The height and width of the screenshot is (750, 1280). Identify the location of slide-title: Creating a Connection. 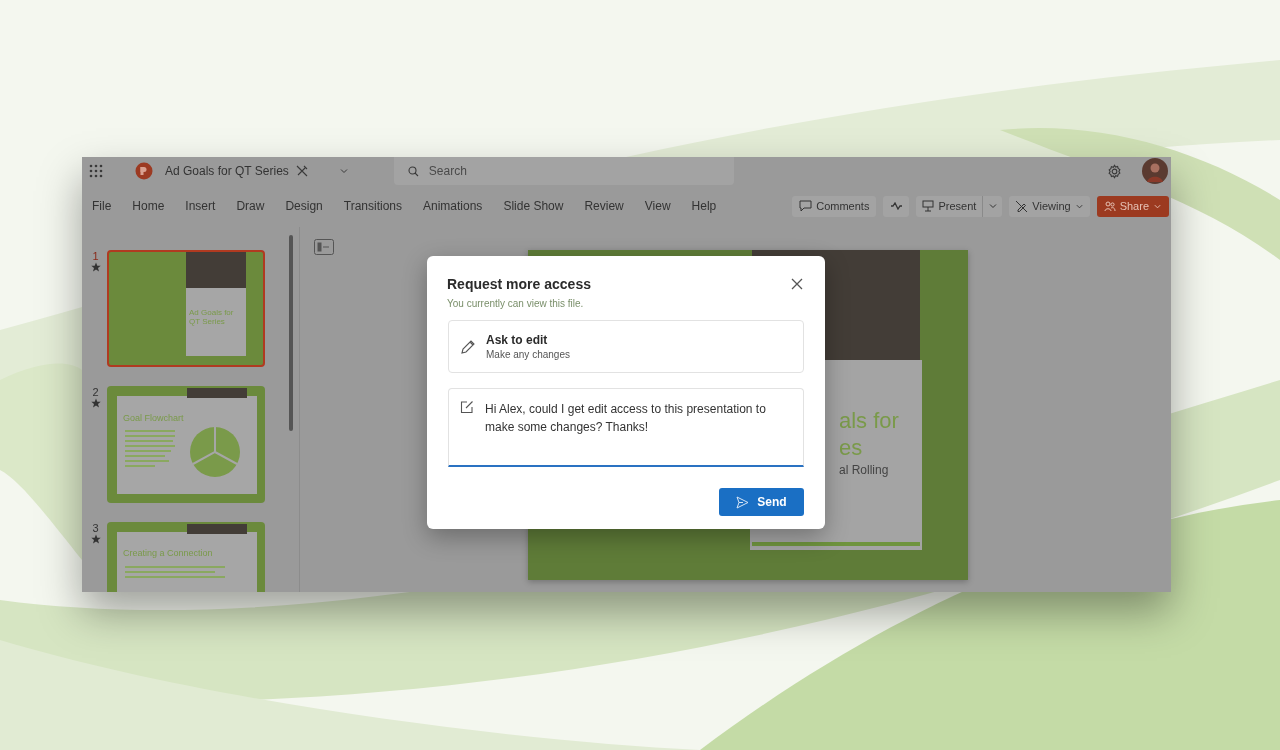
(168, 553).